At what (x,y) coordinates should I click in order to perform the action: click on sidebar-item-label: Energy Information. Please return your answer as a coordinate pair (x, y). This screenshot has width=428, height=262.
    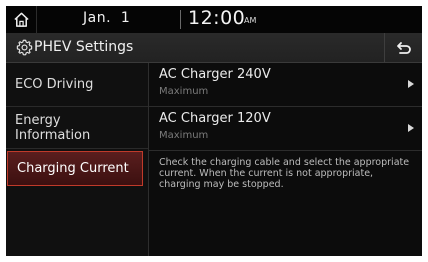
    Looking at the image, I should click on (53, 127).